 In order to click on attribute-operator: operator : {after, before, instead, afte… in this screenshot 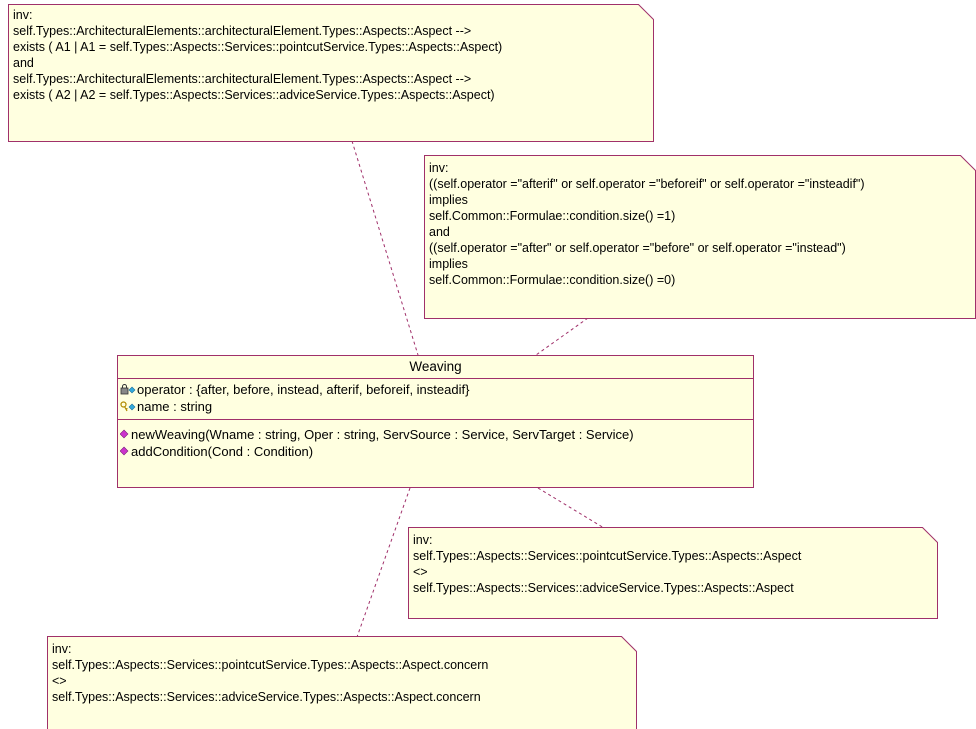, I will do `click(435, 389)`.